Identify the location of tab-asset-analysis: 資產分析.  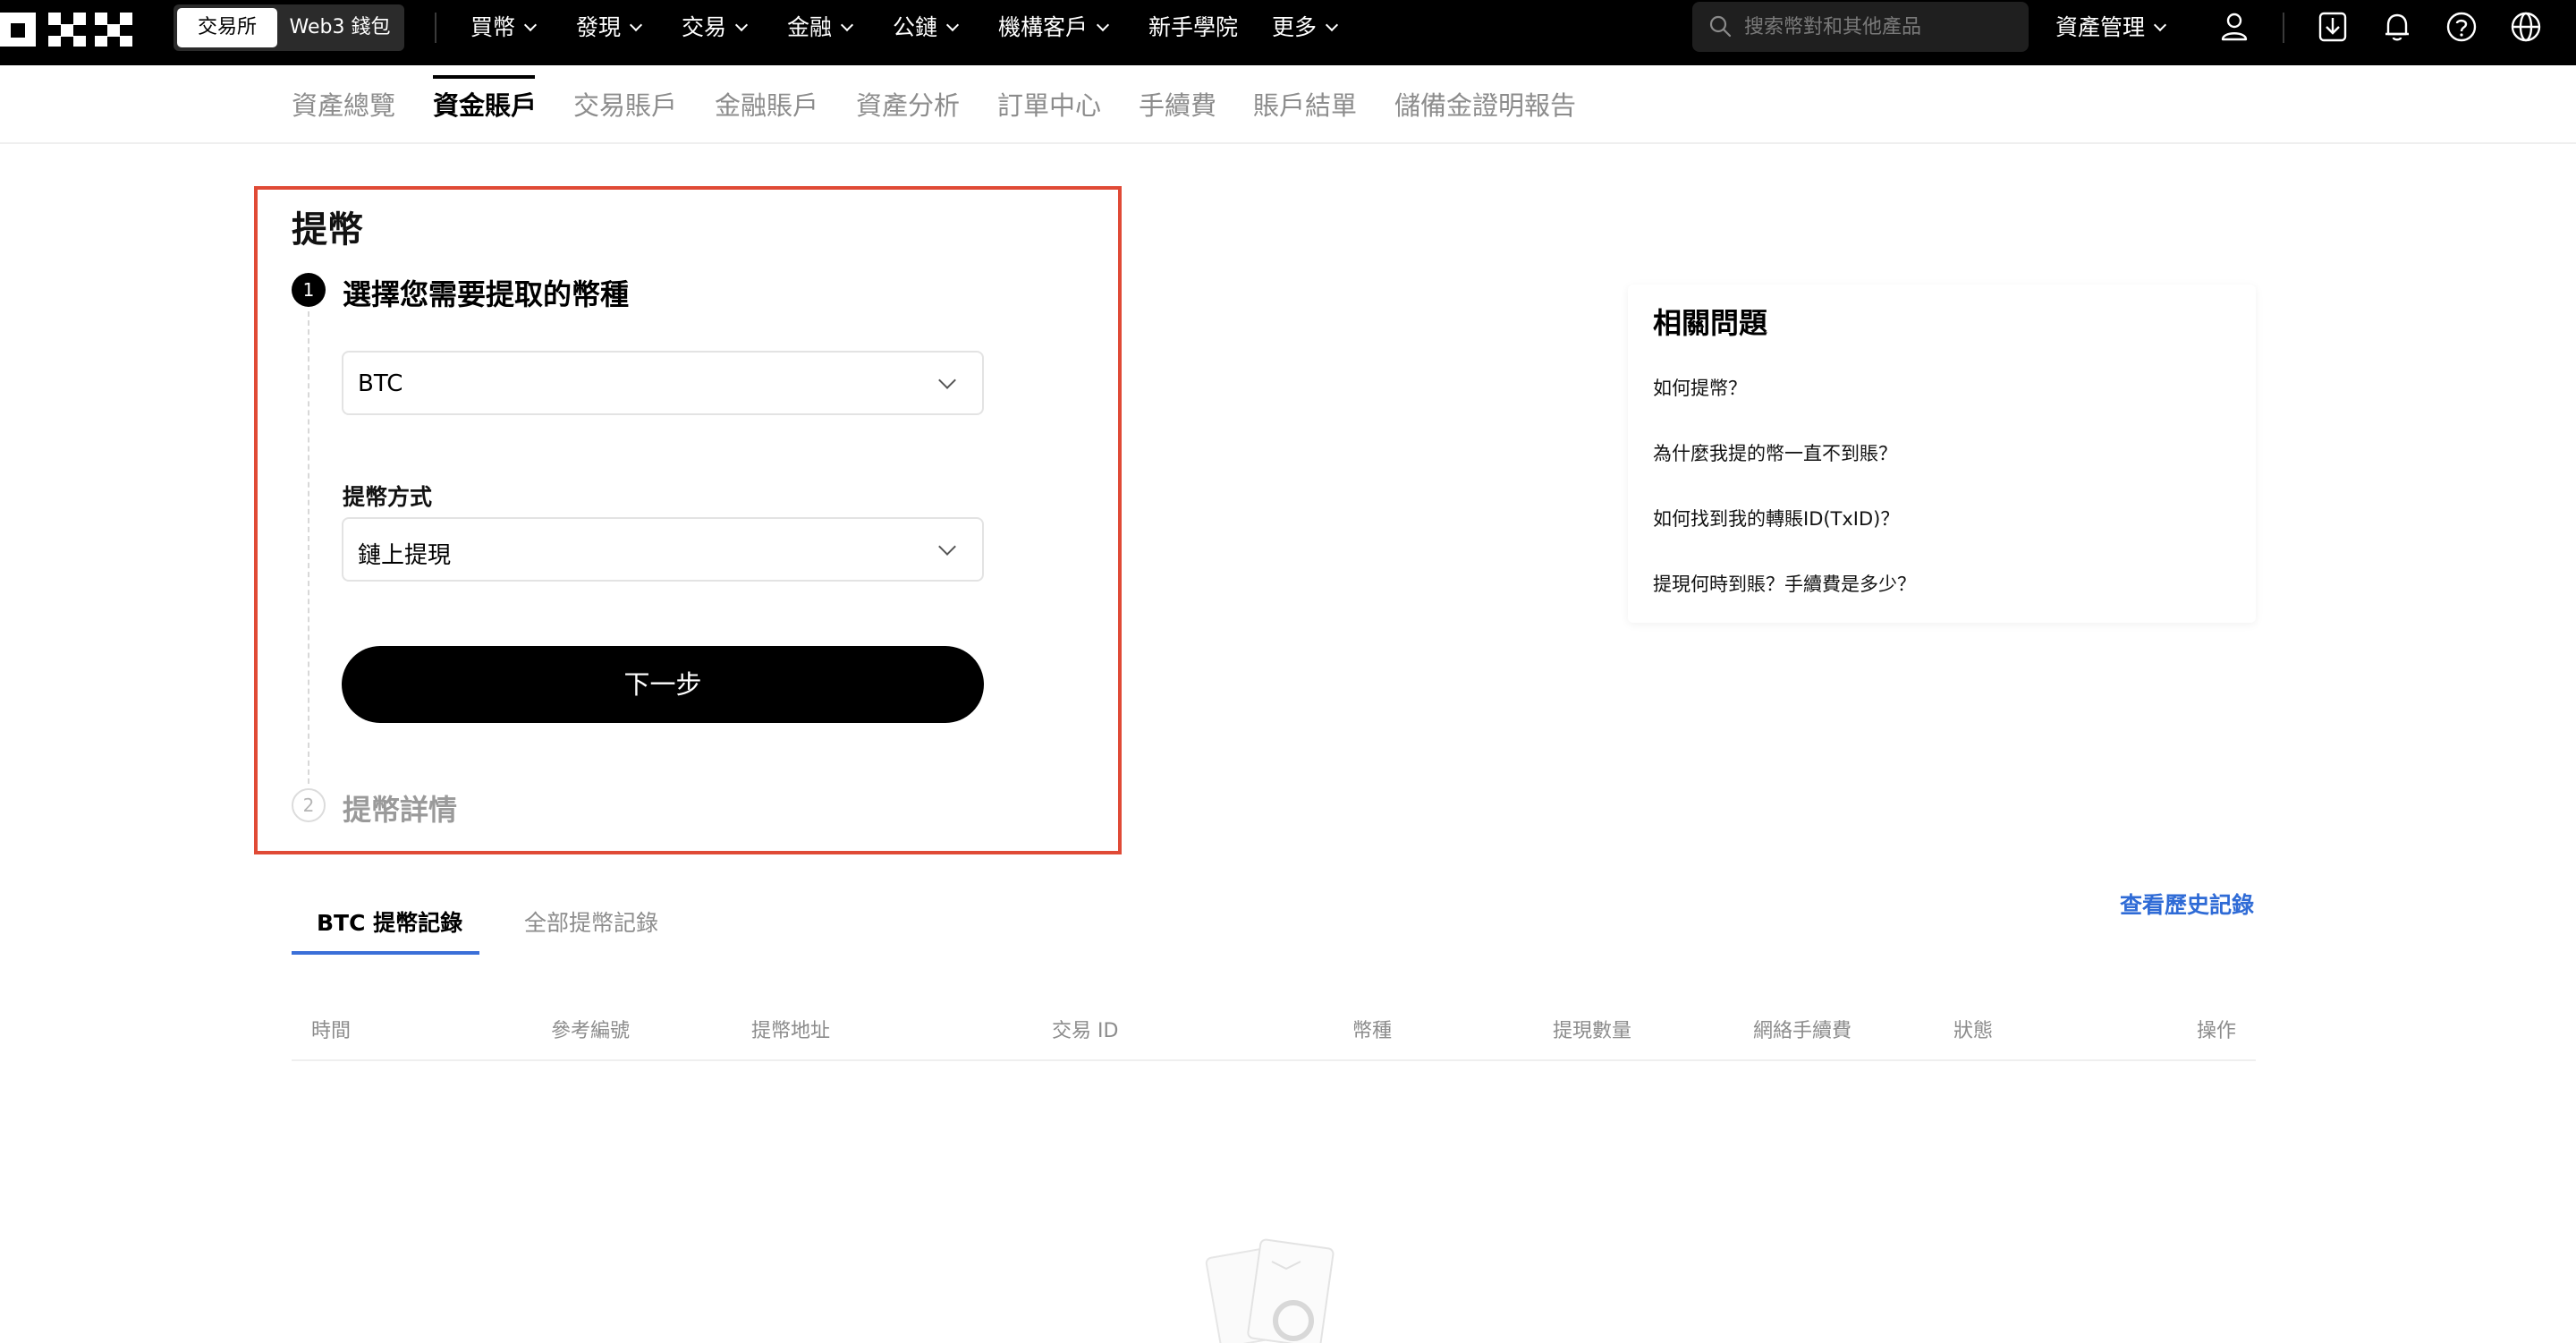
(908, 104).